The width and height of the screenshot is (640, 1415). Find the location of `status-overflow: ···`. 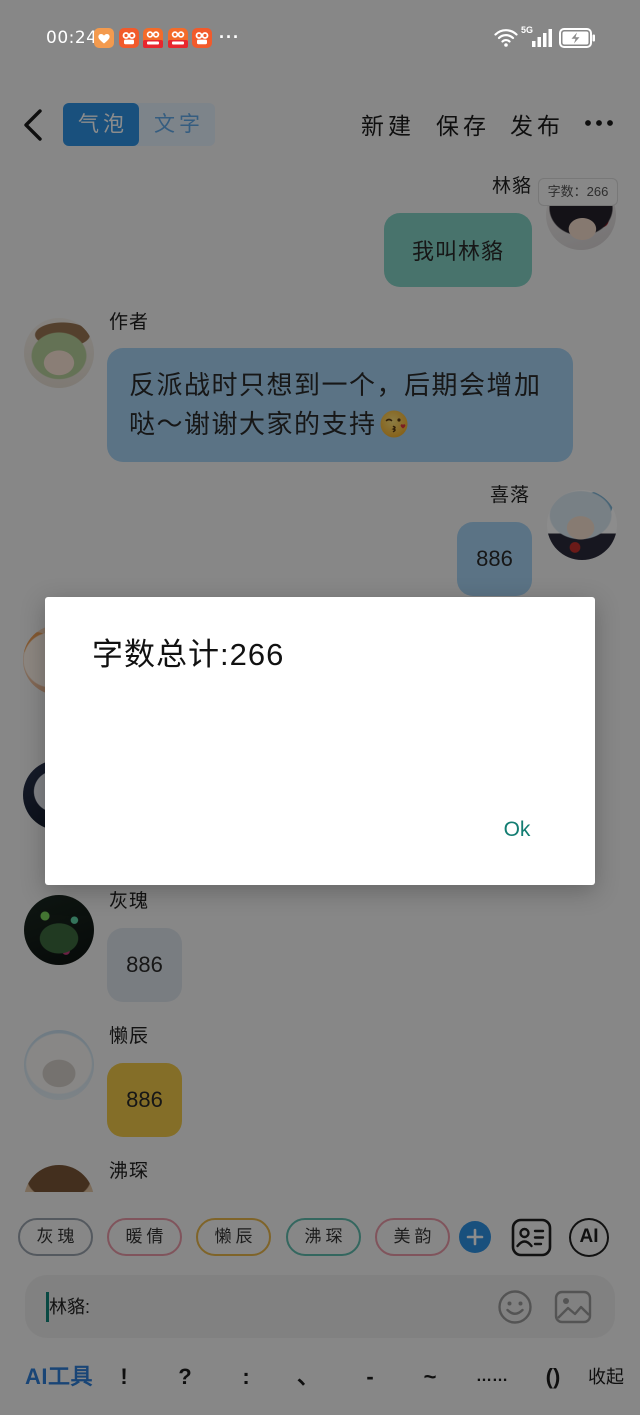

status-overflow: ··· is located at coordinates (229, 37).